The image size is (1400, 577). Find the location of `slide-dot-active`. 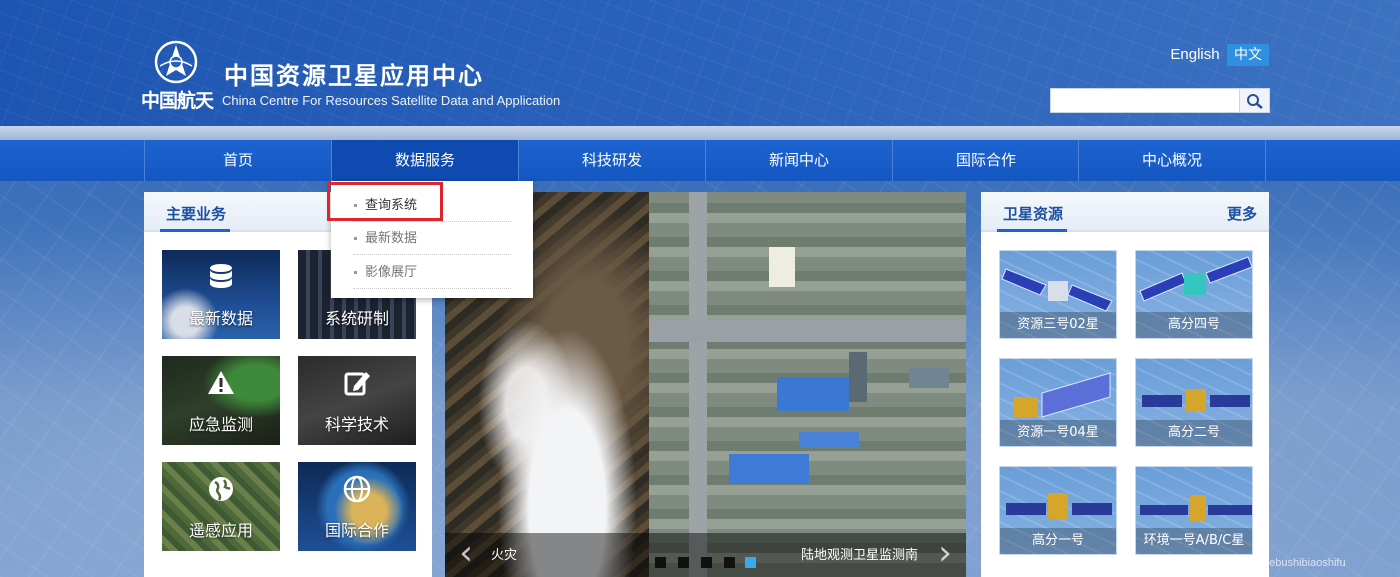

slide-dot-active is located at coordinates (750, 562).